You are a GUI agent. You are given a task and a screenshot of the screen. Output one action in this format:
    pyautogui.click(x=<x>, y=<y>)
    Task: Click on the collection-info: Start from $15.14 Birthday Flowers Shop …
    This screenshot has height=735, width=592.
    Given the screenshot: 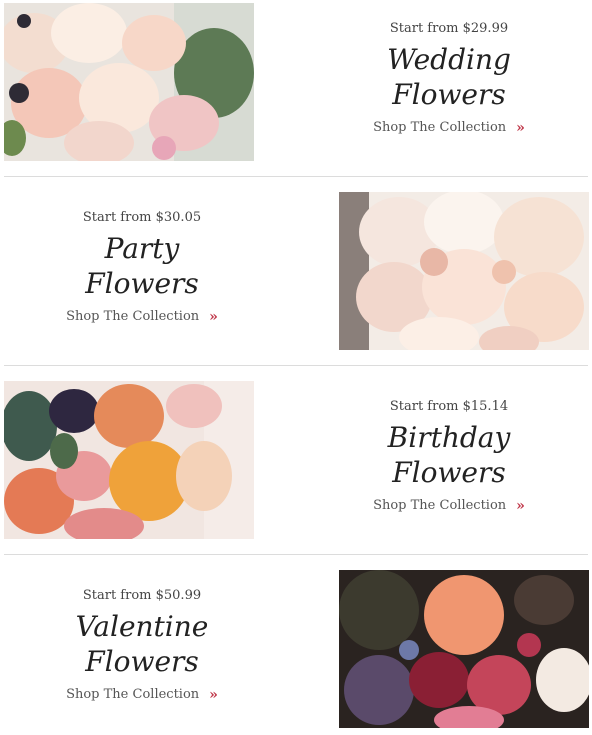 What is the action you would take?
    pyautogui.click(x=449, y=460)
    